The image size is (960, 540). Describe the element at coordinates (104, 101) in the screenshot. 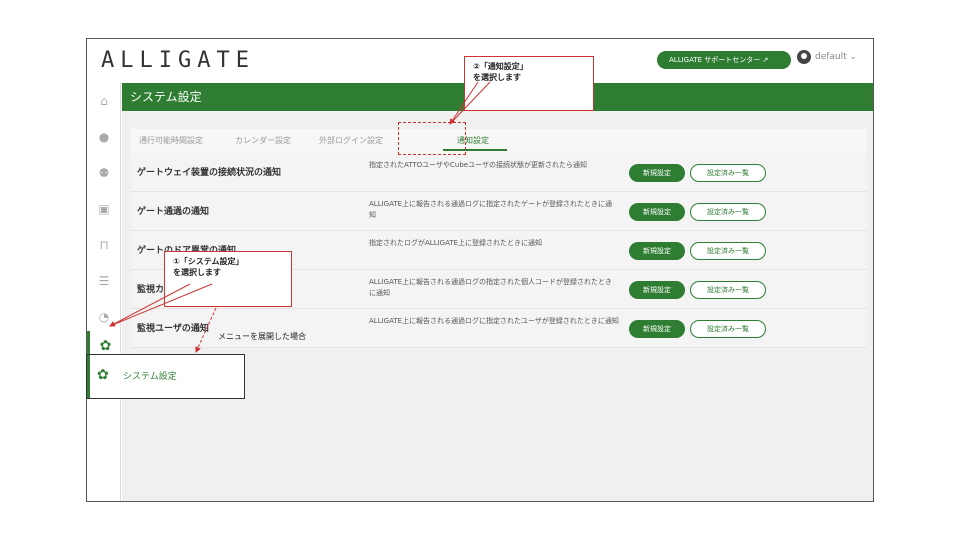

I see `home-icon: ⌂` at that location.